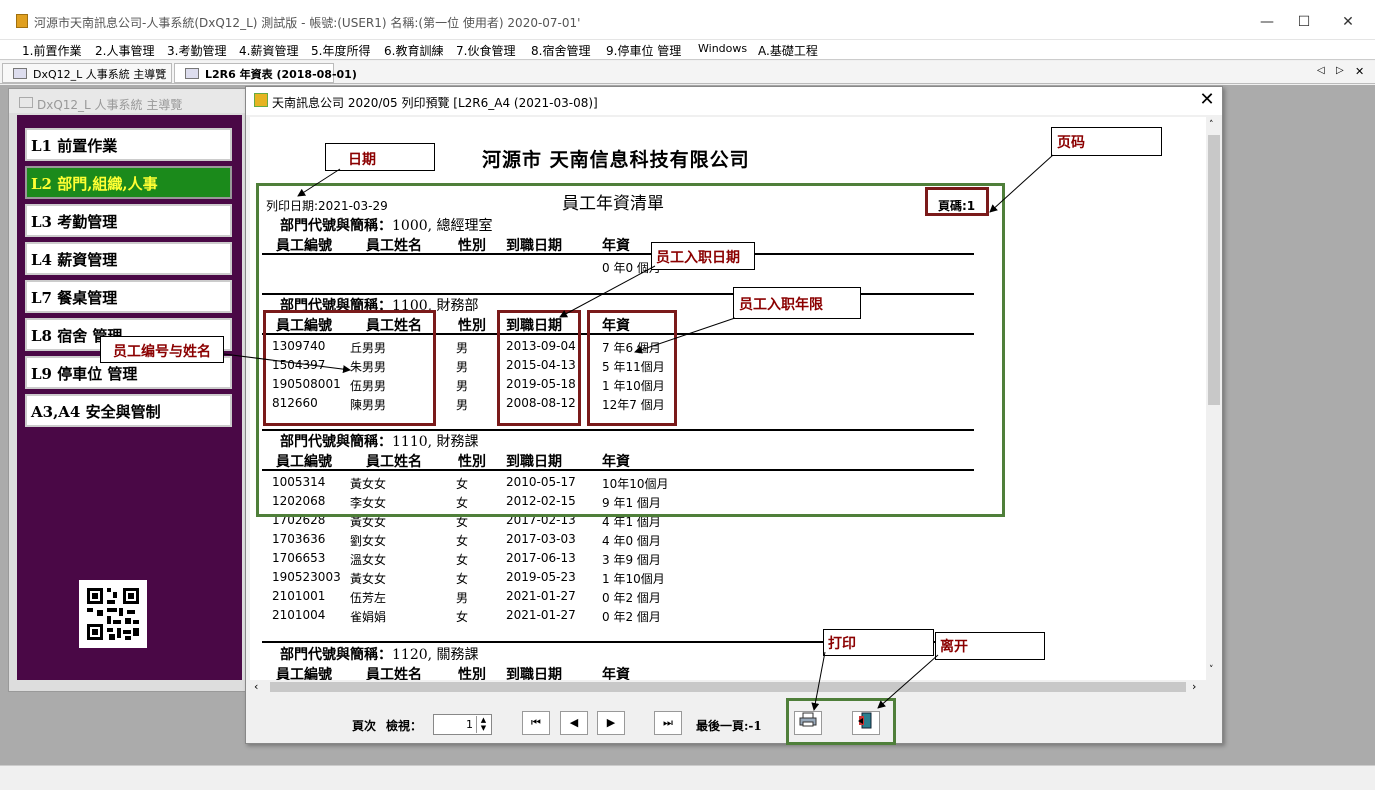  Describe the element at coordinates (1321, 70) in the screenshot. I see `tab-prev-icon: ◁` at that location.